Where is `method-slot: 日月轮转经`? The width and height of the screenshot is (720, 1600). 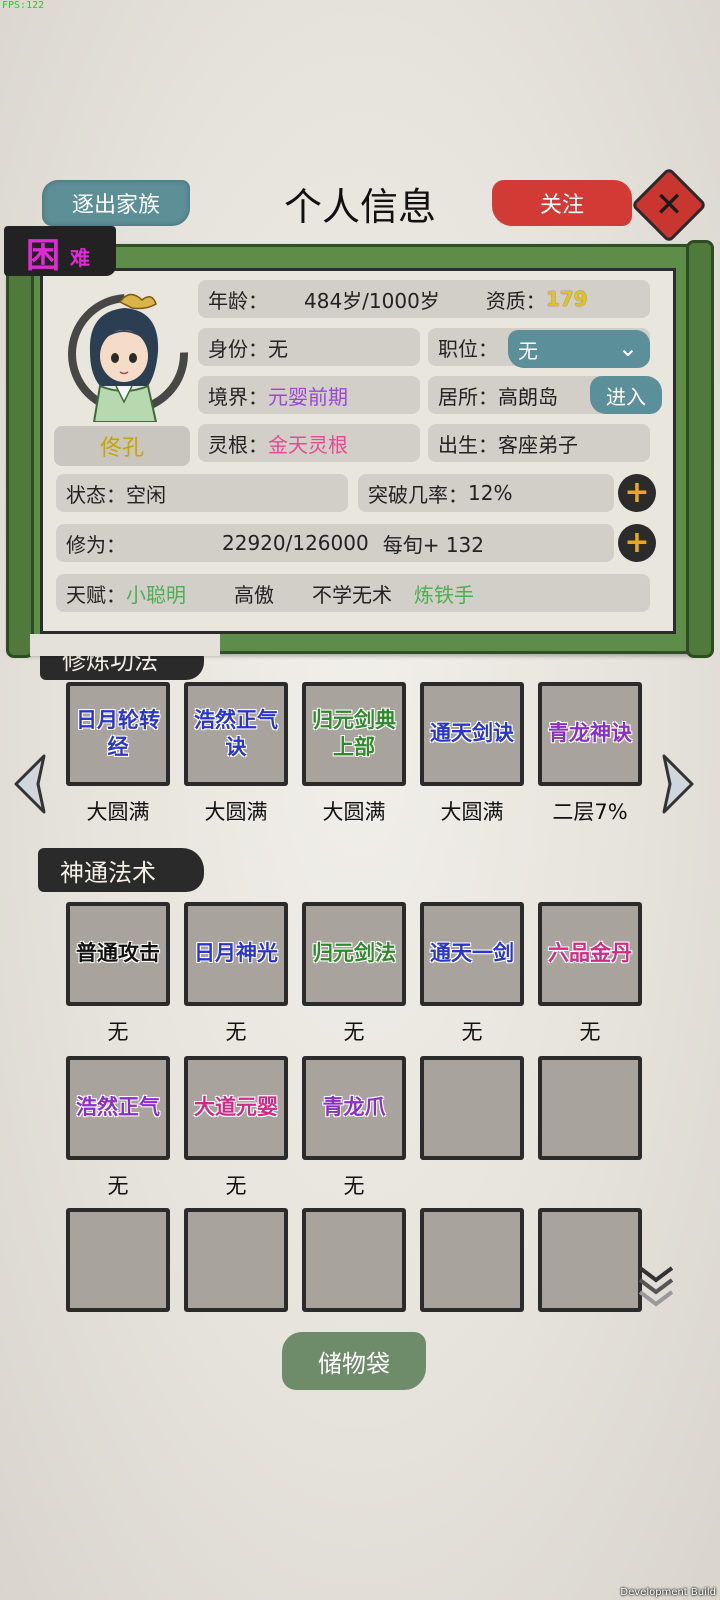
method-slot: 日月轮转经 is located at coordinates (118, 734).